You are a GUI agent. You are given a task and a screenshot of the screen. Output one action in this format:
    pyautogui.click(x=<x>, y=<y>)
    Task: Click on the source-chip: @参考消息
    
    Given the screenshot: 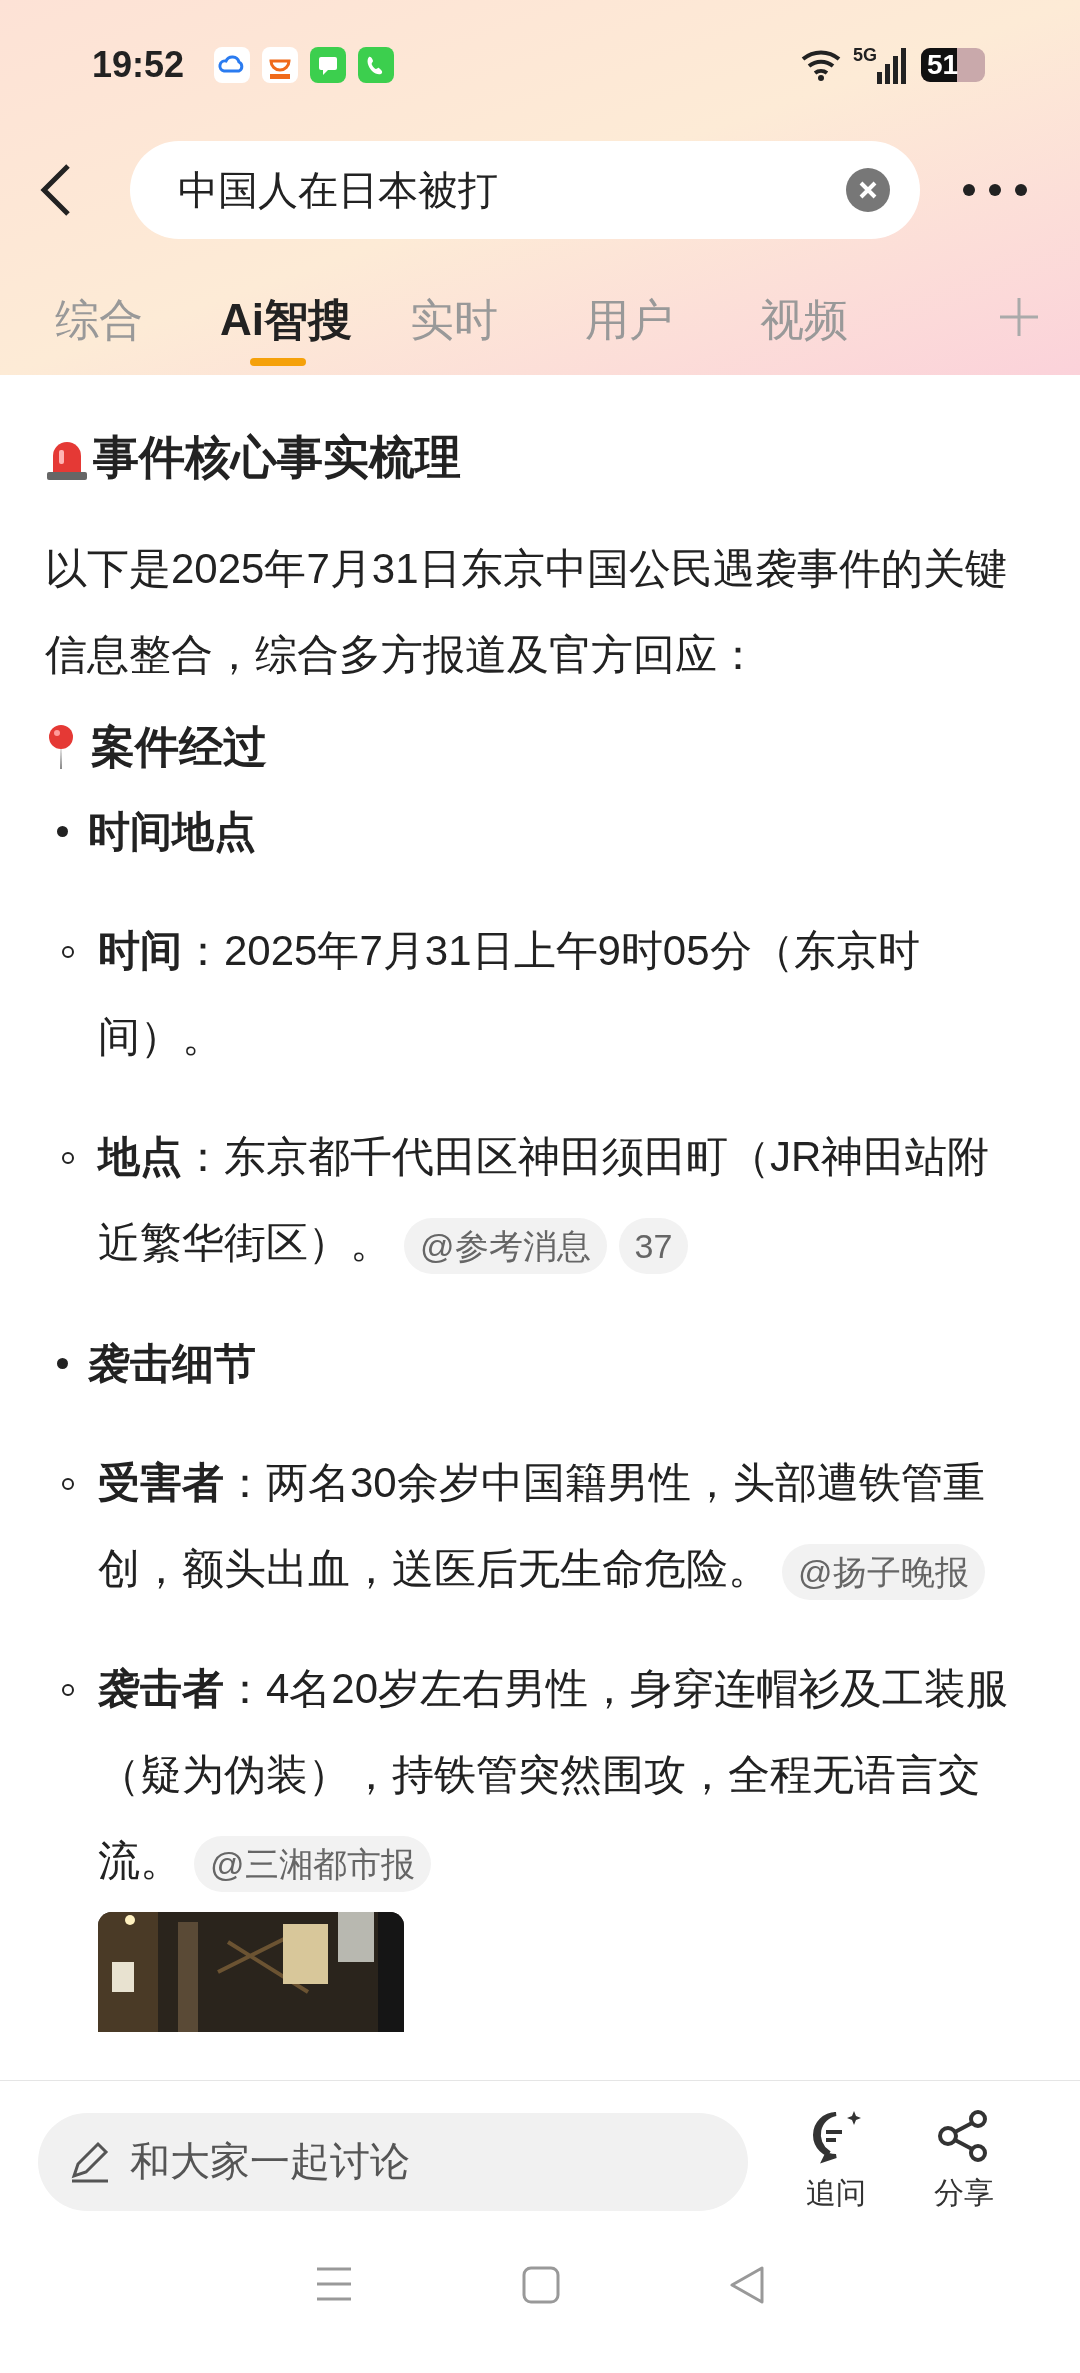 What is the action you would take?
    pyautogui.click(x=505, y=1245)
    